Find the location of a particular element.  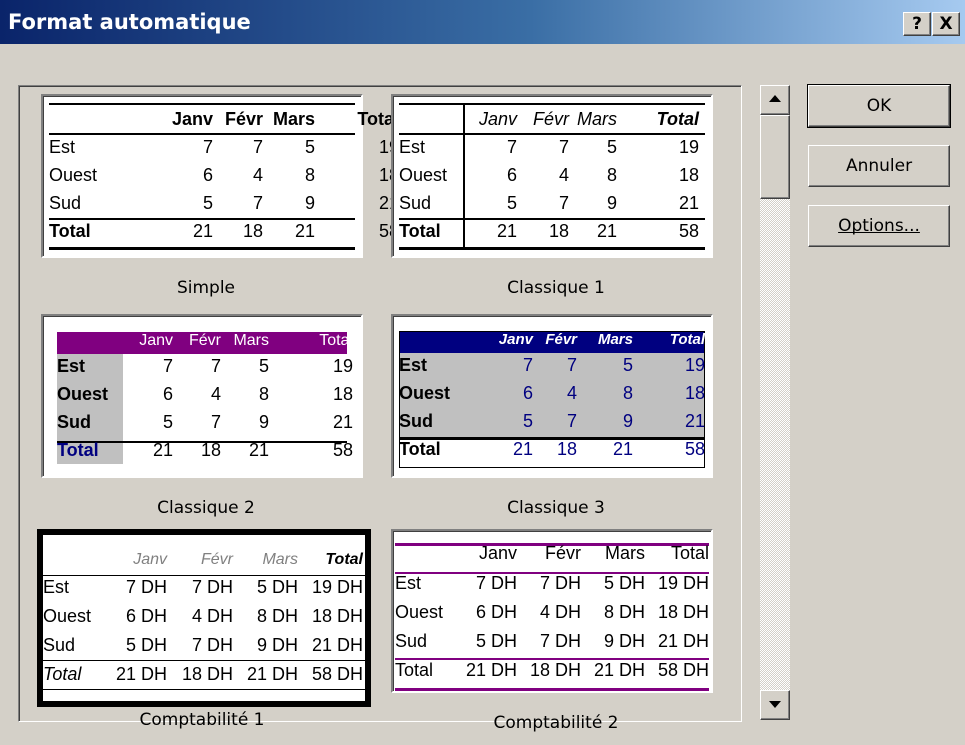

scroll-down-button is located at coordinates (775, 705).